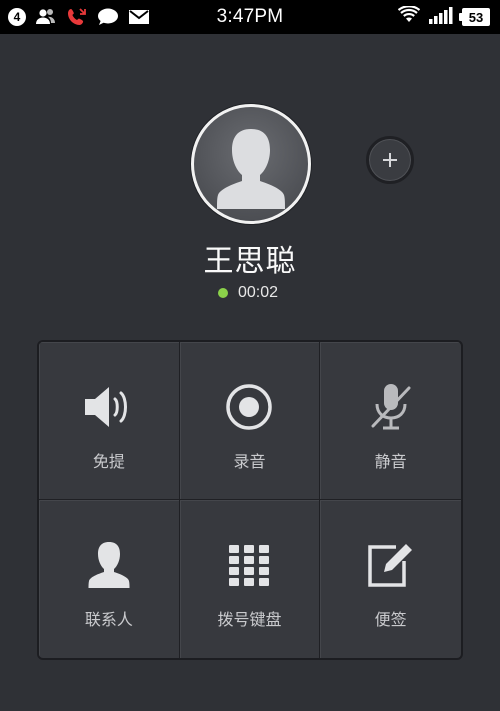 Image resolution: width=500 pixels, height=711 pixels. I want to click on speaker-button: 免提, so click(109, 421).